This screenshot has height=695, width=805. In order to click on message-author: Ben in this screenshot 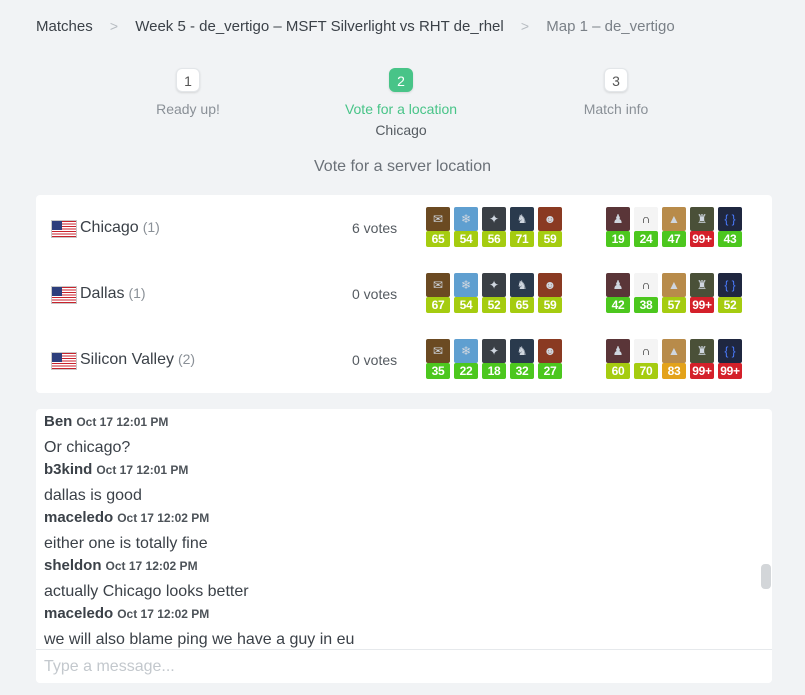, I will do `click(58, 421)`.